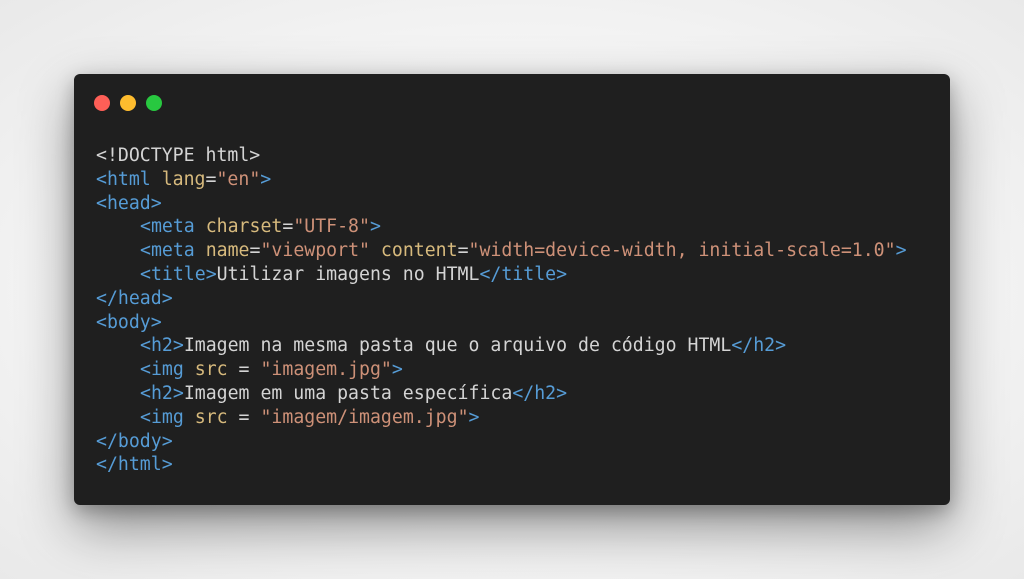 The image size is (1024, 579). What do you see at coordinates (227, 251) in the screenshot?
I see `code-token: name` at bounding box center [227, 251].